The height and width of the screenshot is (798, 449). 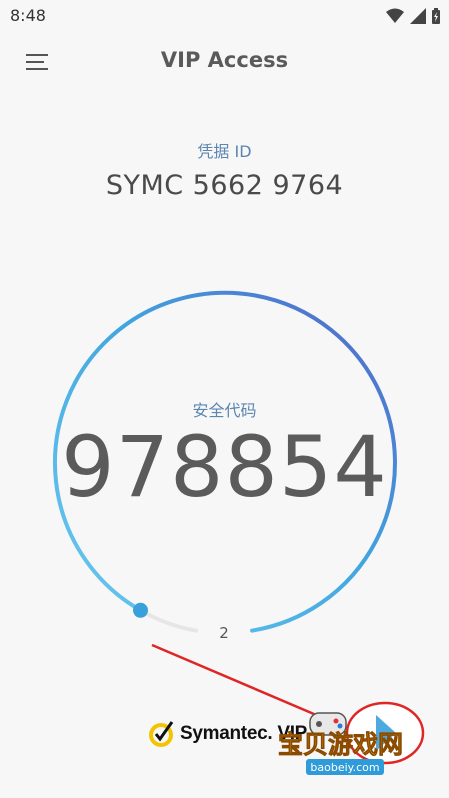 I want to click on watermark-url: baobeiy.com, so click(x=344, y=767).